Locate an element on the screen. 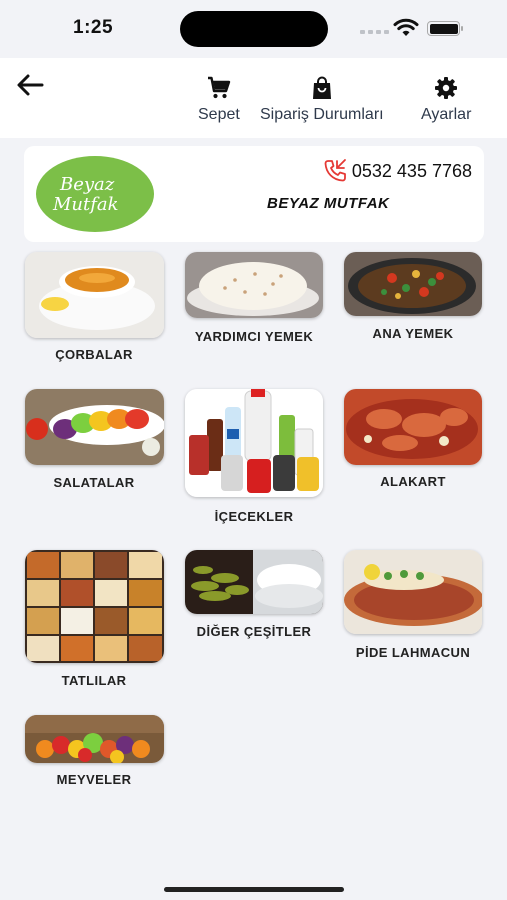 Image resolution: width=507 pixels, height=900 pixels. category-tile-salatalar is located at coordinates (94, 427).